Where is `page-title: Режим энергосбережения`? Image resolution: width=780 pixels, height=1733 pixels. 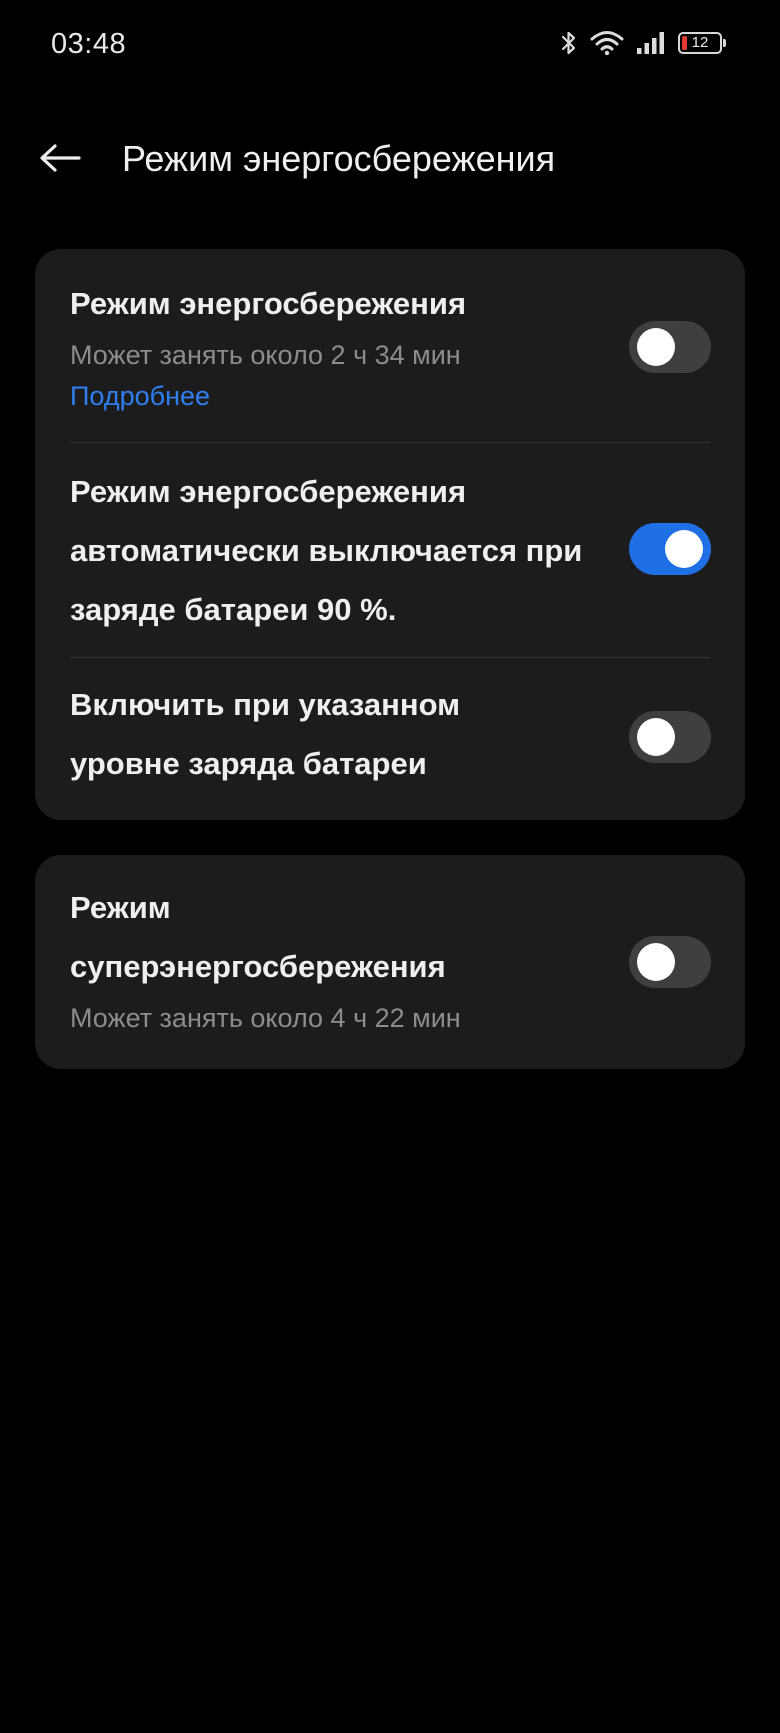 page-title: Режим энергосбережения is located at coordinates (339, 158).